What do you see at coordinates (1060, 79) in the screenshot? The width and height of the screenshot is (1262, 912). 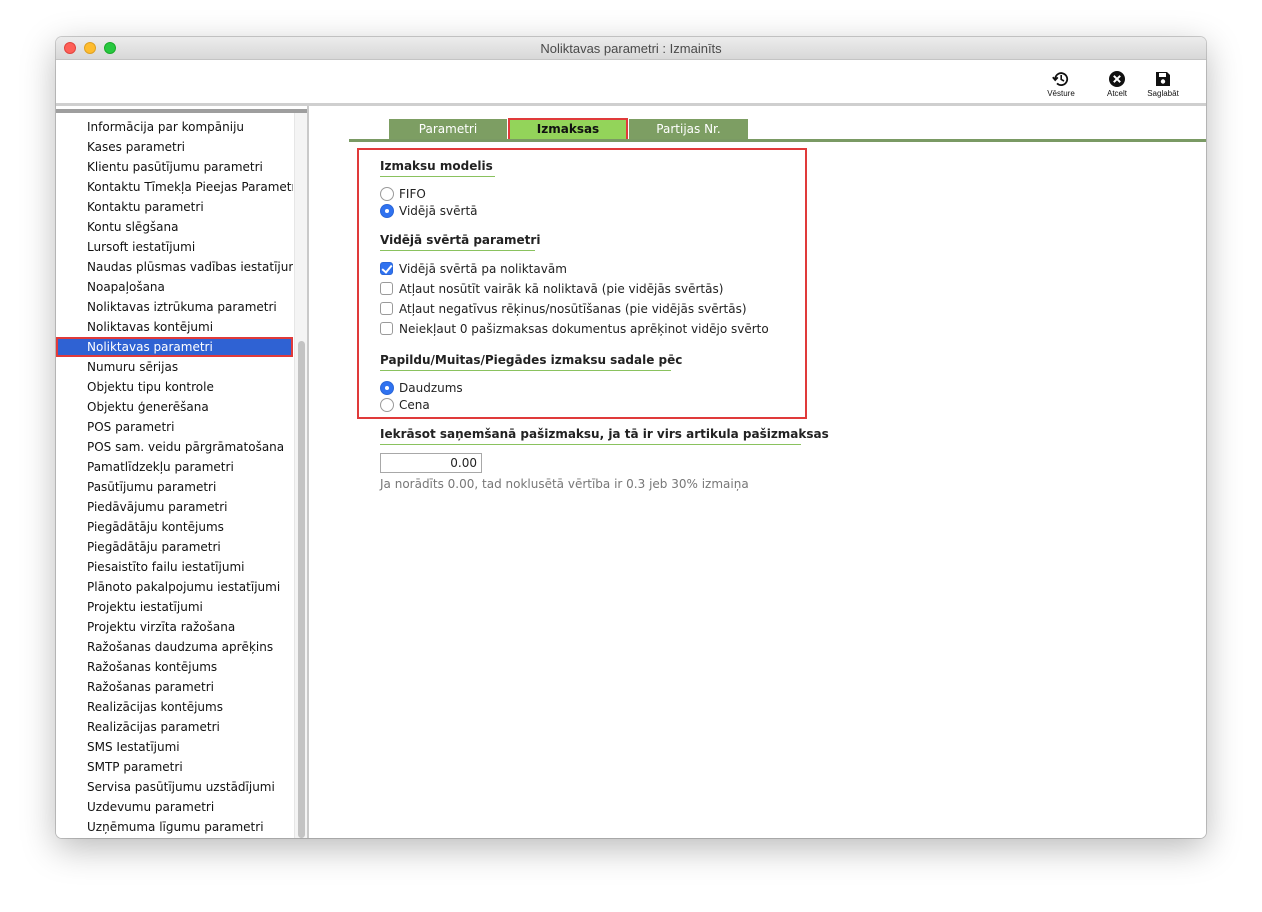 I see `history-icon` at bounding box center [1060, 79].